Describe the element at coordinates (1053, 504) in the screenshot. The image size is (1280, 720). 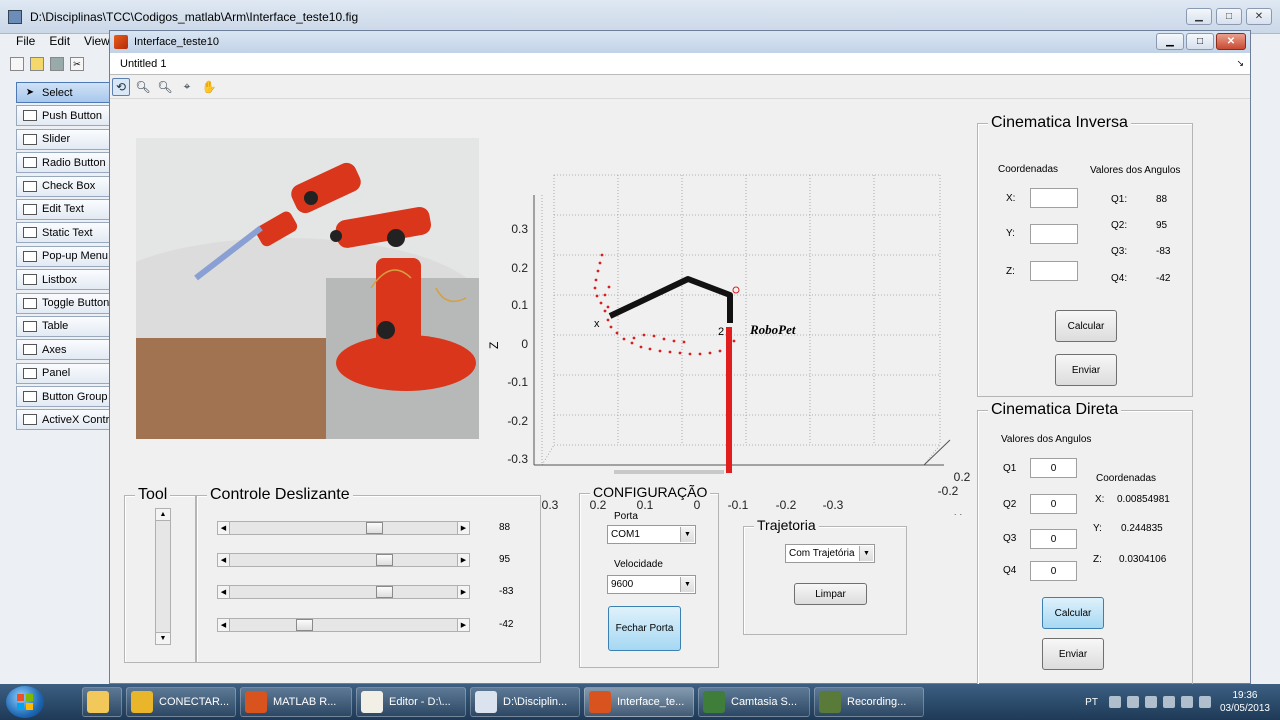
I see `direta-q2-input: 0` at that location.